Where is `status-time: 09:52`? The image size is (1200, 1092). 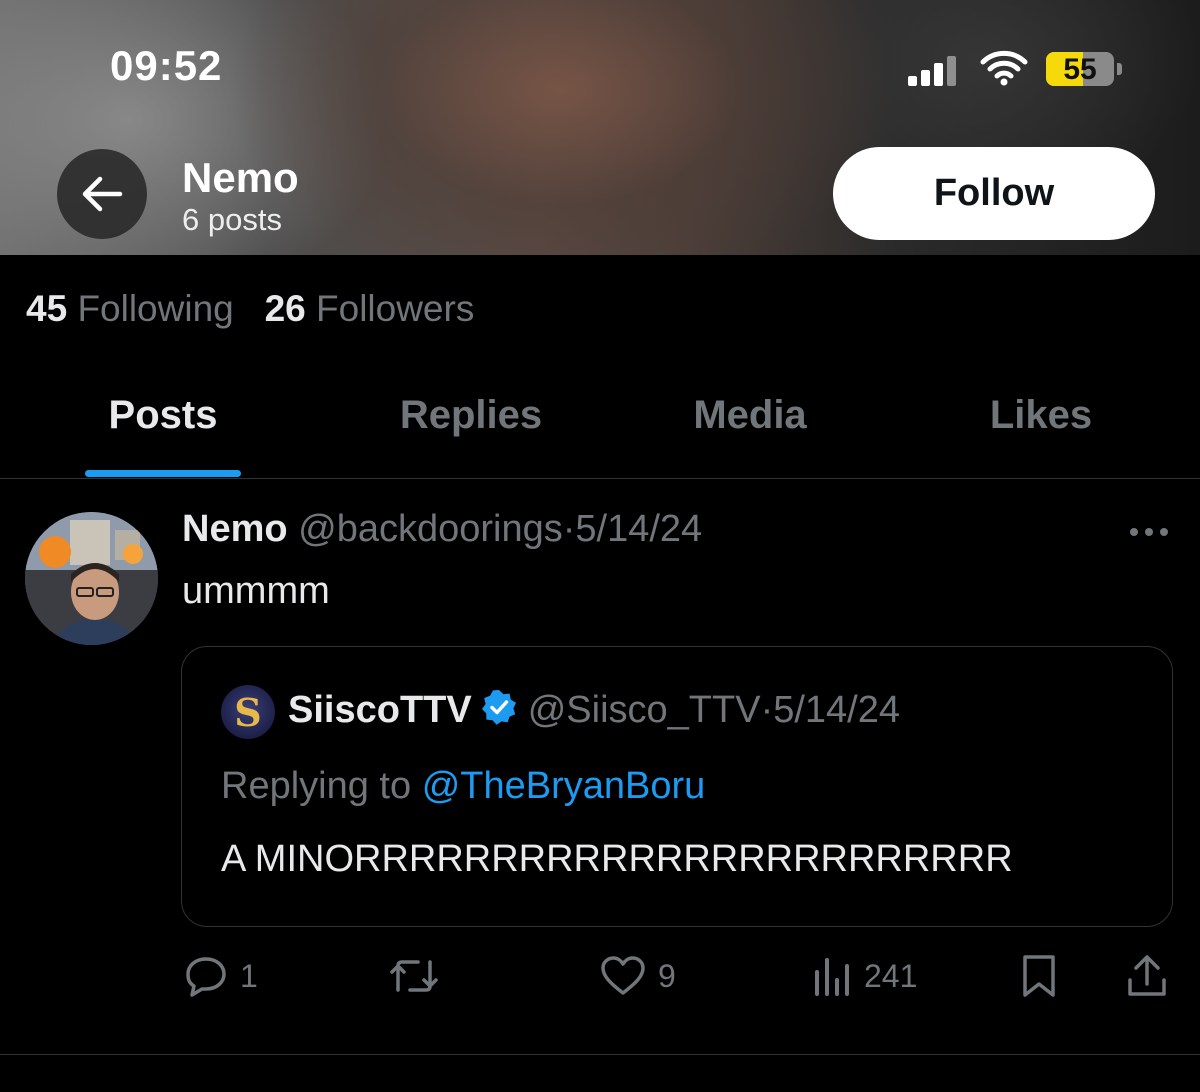
status-time: 09:52 is located at coordinates (166, 65).